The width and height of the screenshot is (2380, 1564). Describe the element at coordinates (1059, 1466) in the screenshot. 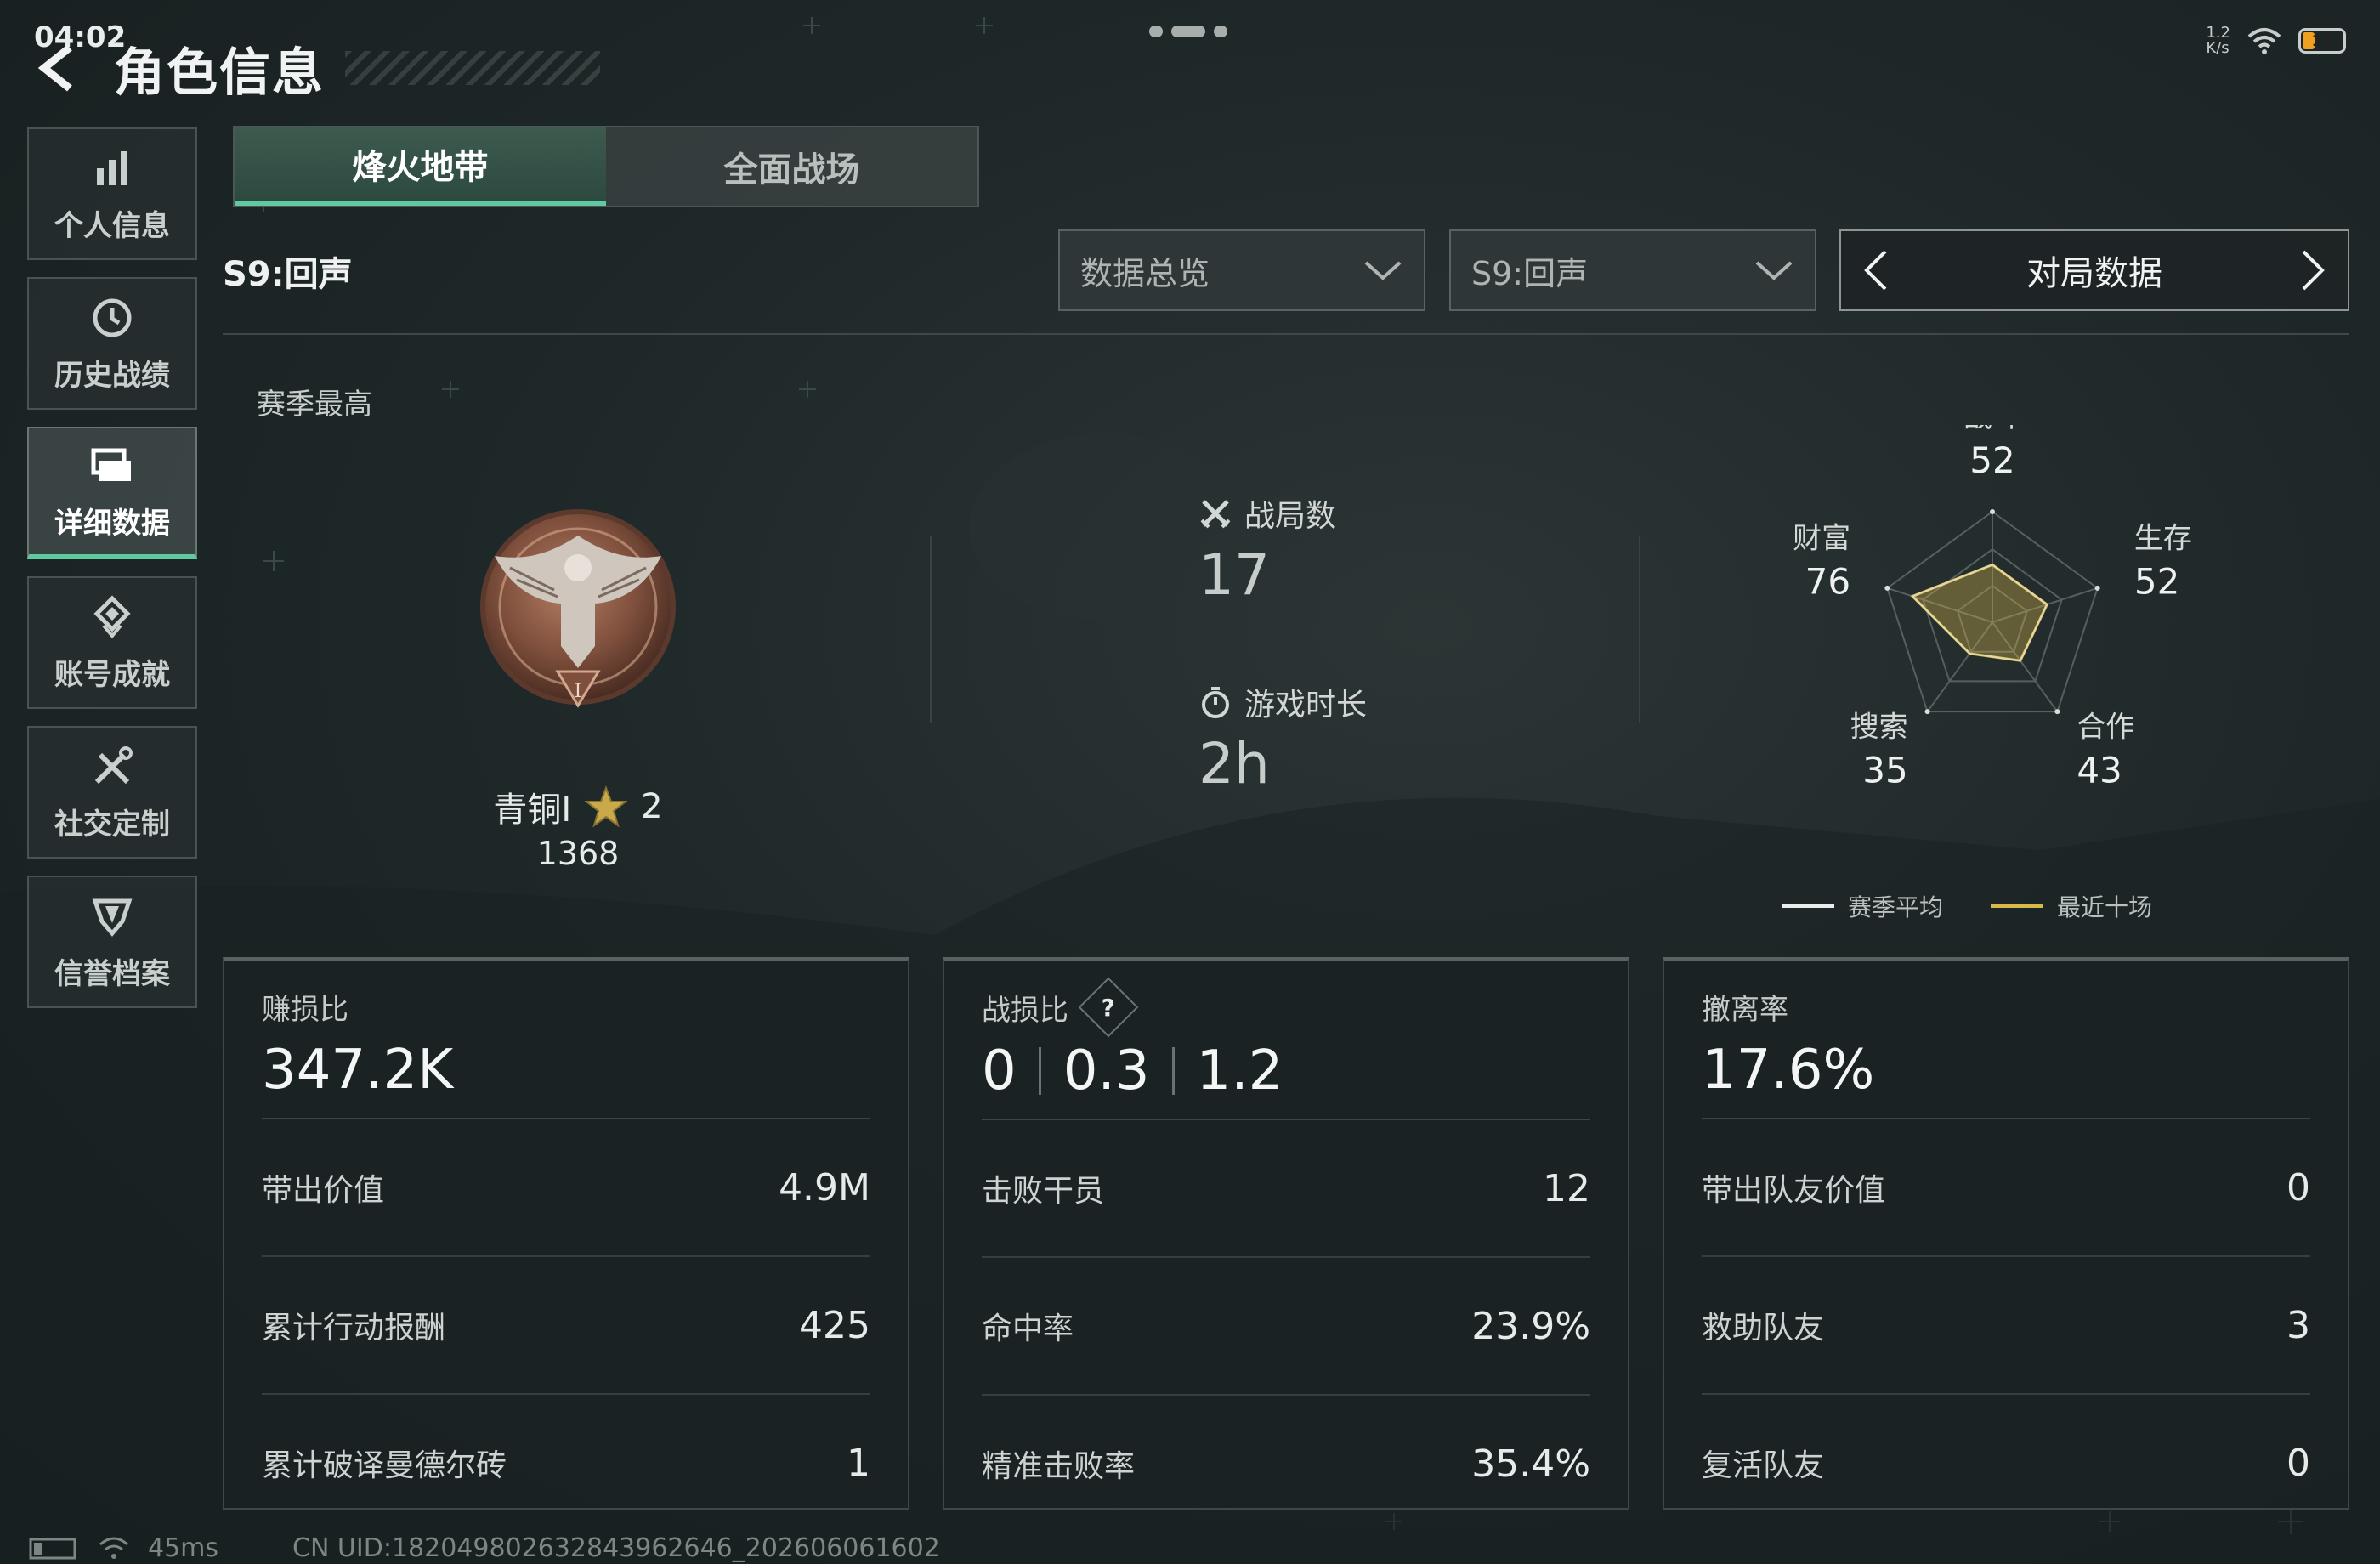

I see `stat-label: 精准击败率` at that location.